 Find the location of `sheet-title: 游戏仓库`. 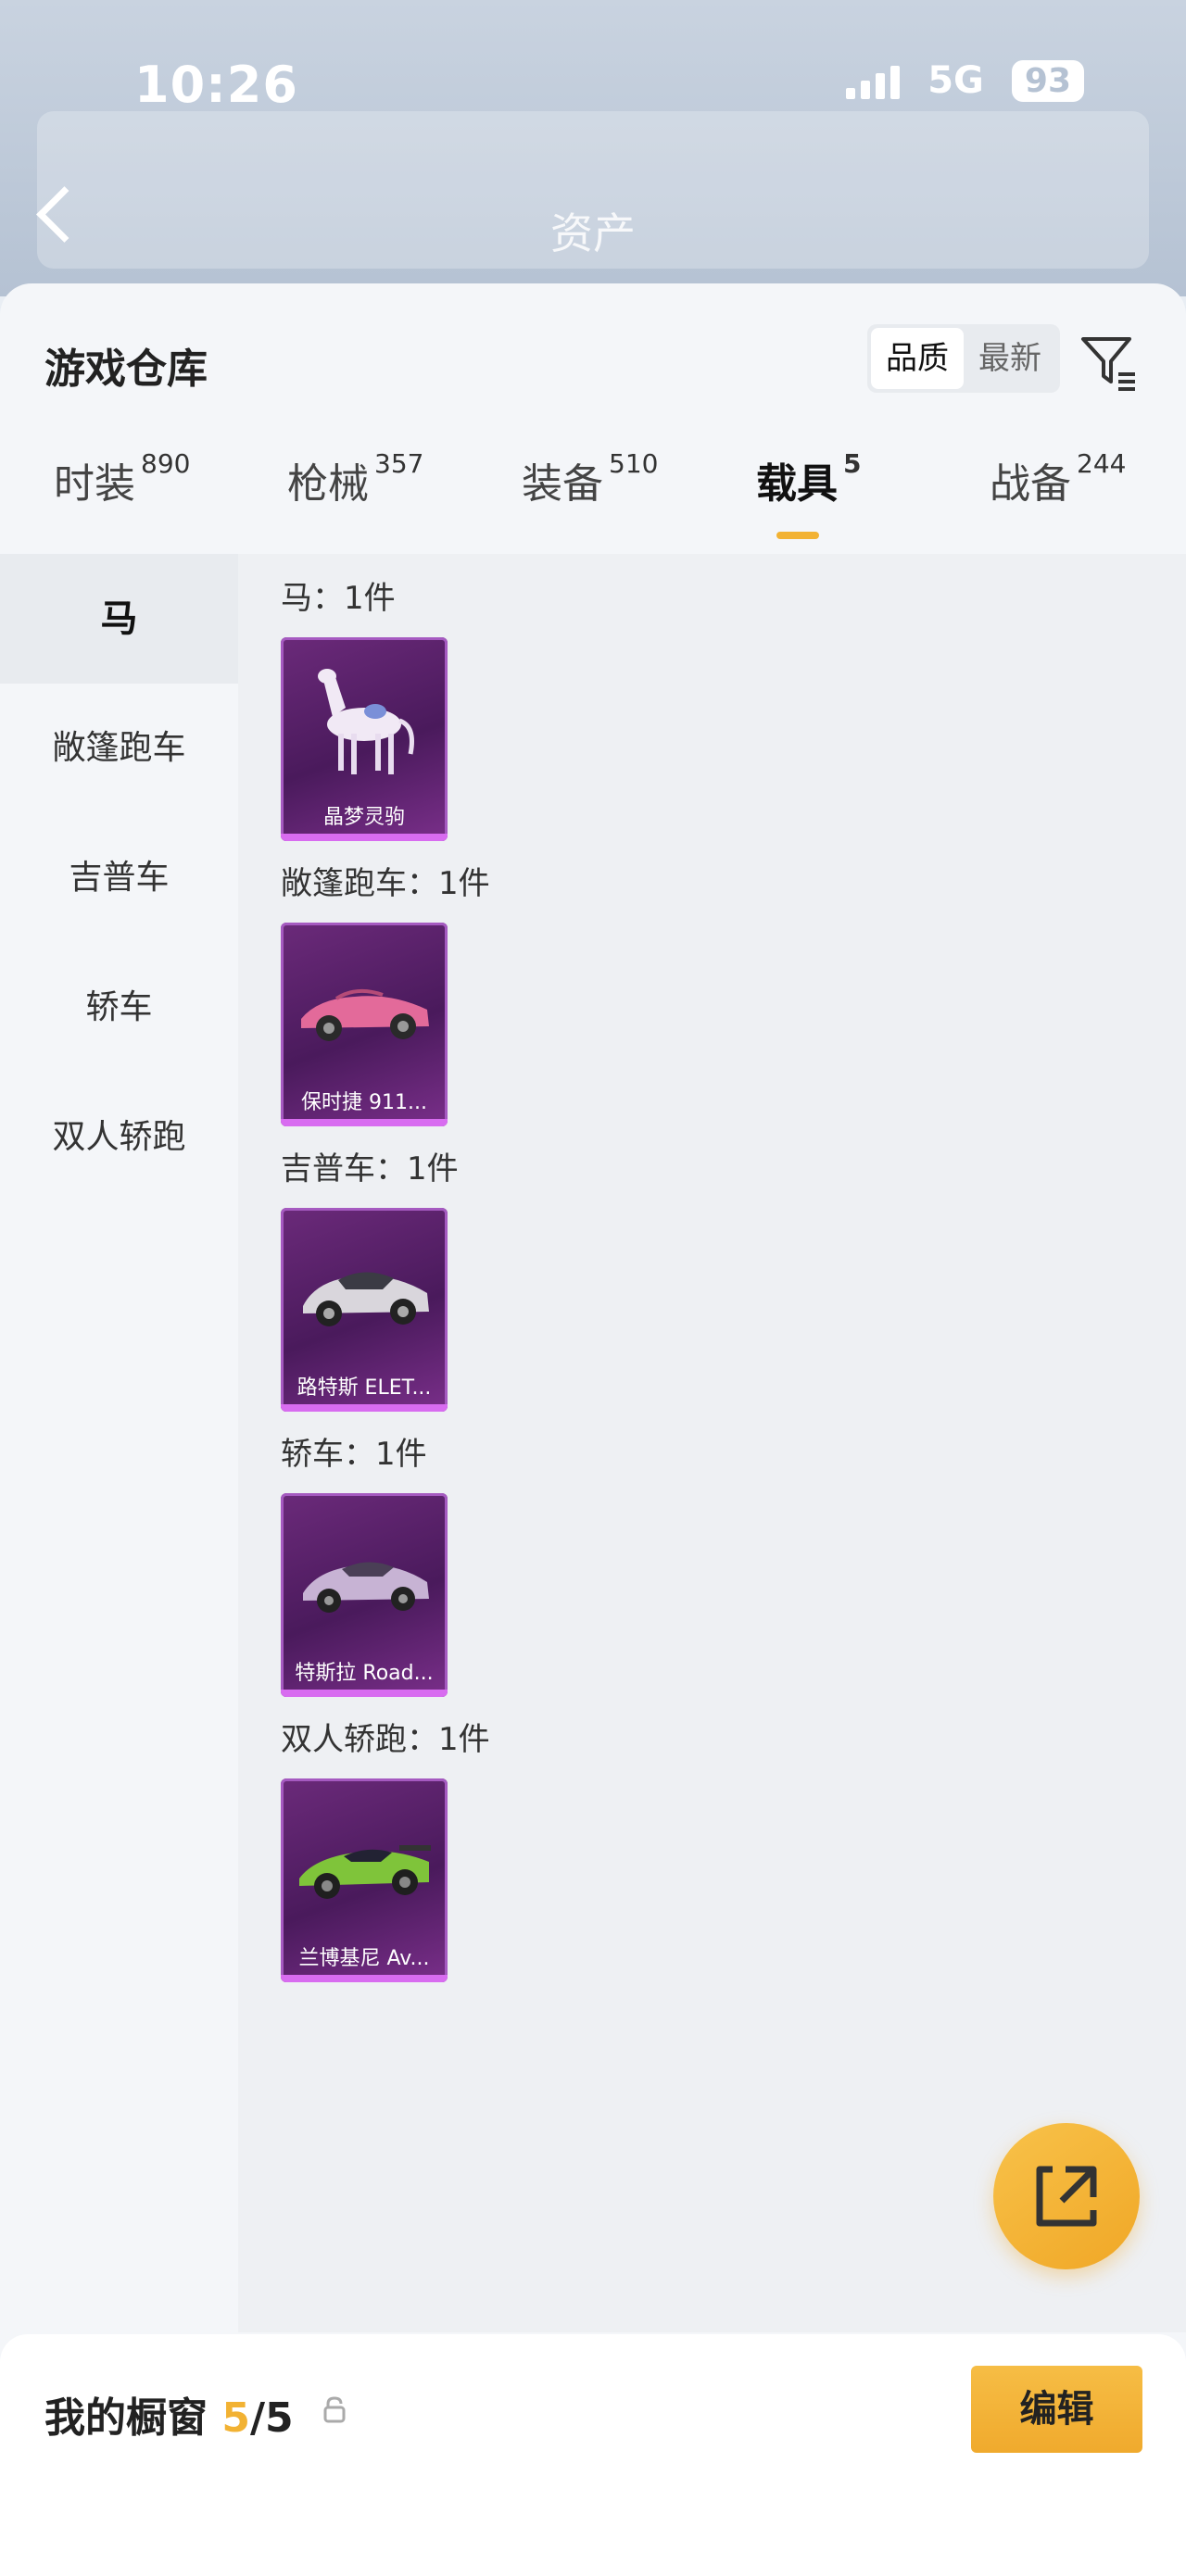

sheet-title: 游戏仓库 is located at coordinates (126, 369).